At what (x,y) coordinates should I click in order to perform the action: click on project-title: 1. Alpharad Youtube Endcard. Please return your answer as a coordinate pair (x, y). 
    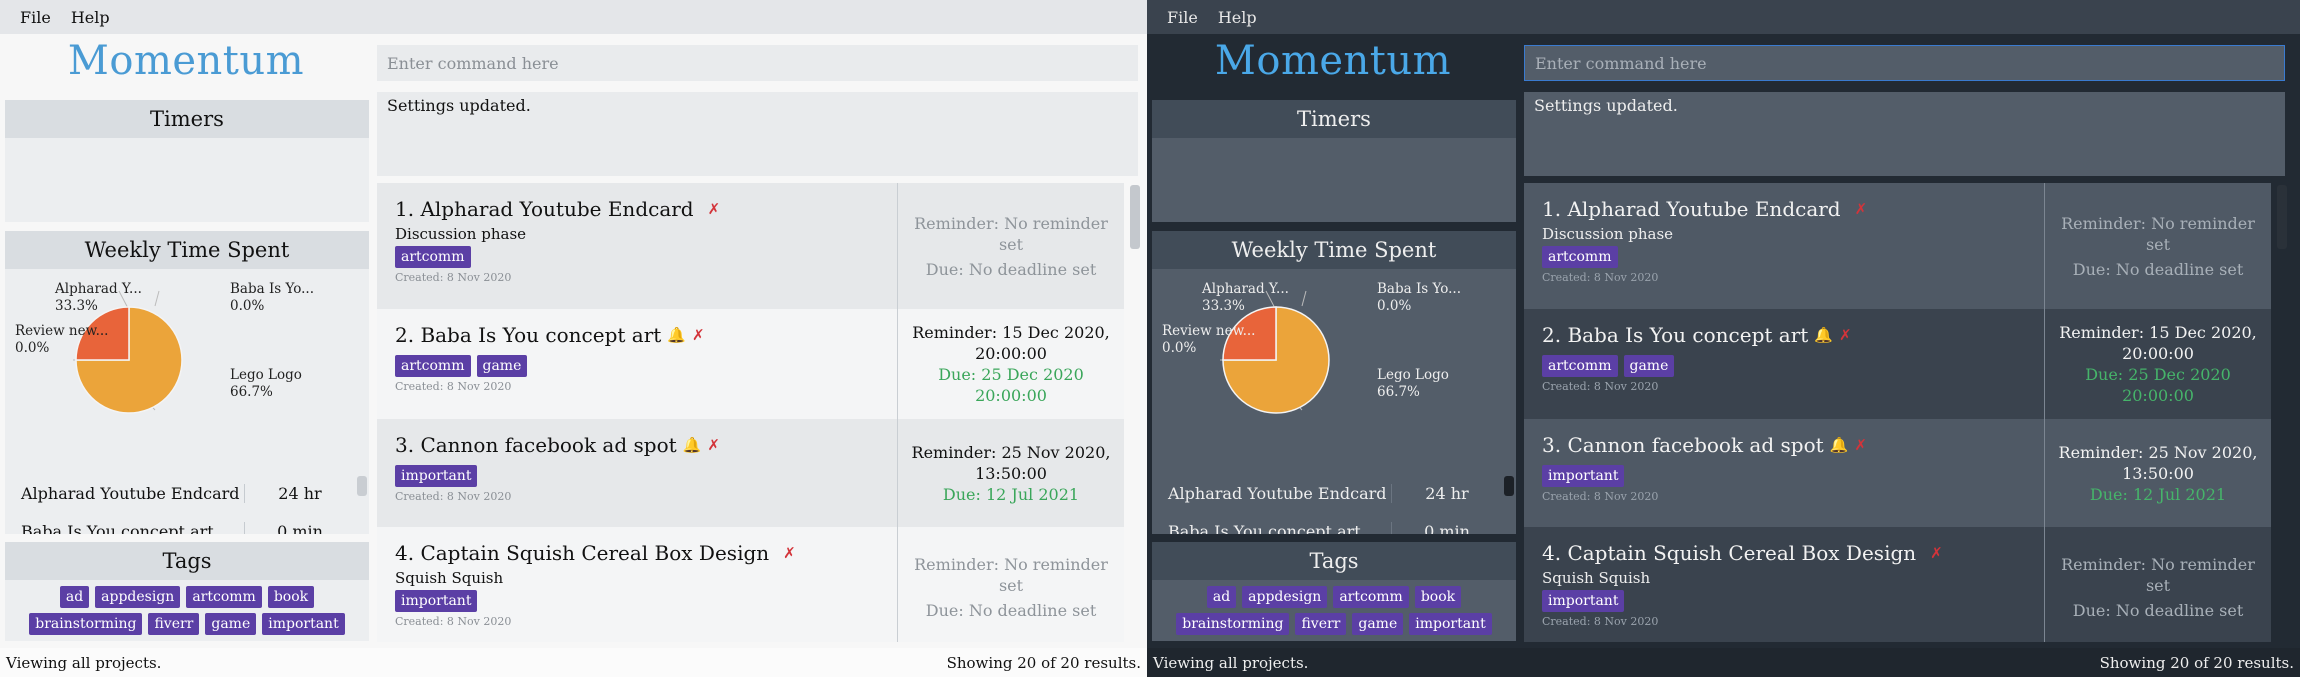
    Looking at the image, I should click on (544, 209).